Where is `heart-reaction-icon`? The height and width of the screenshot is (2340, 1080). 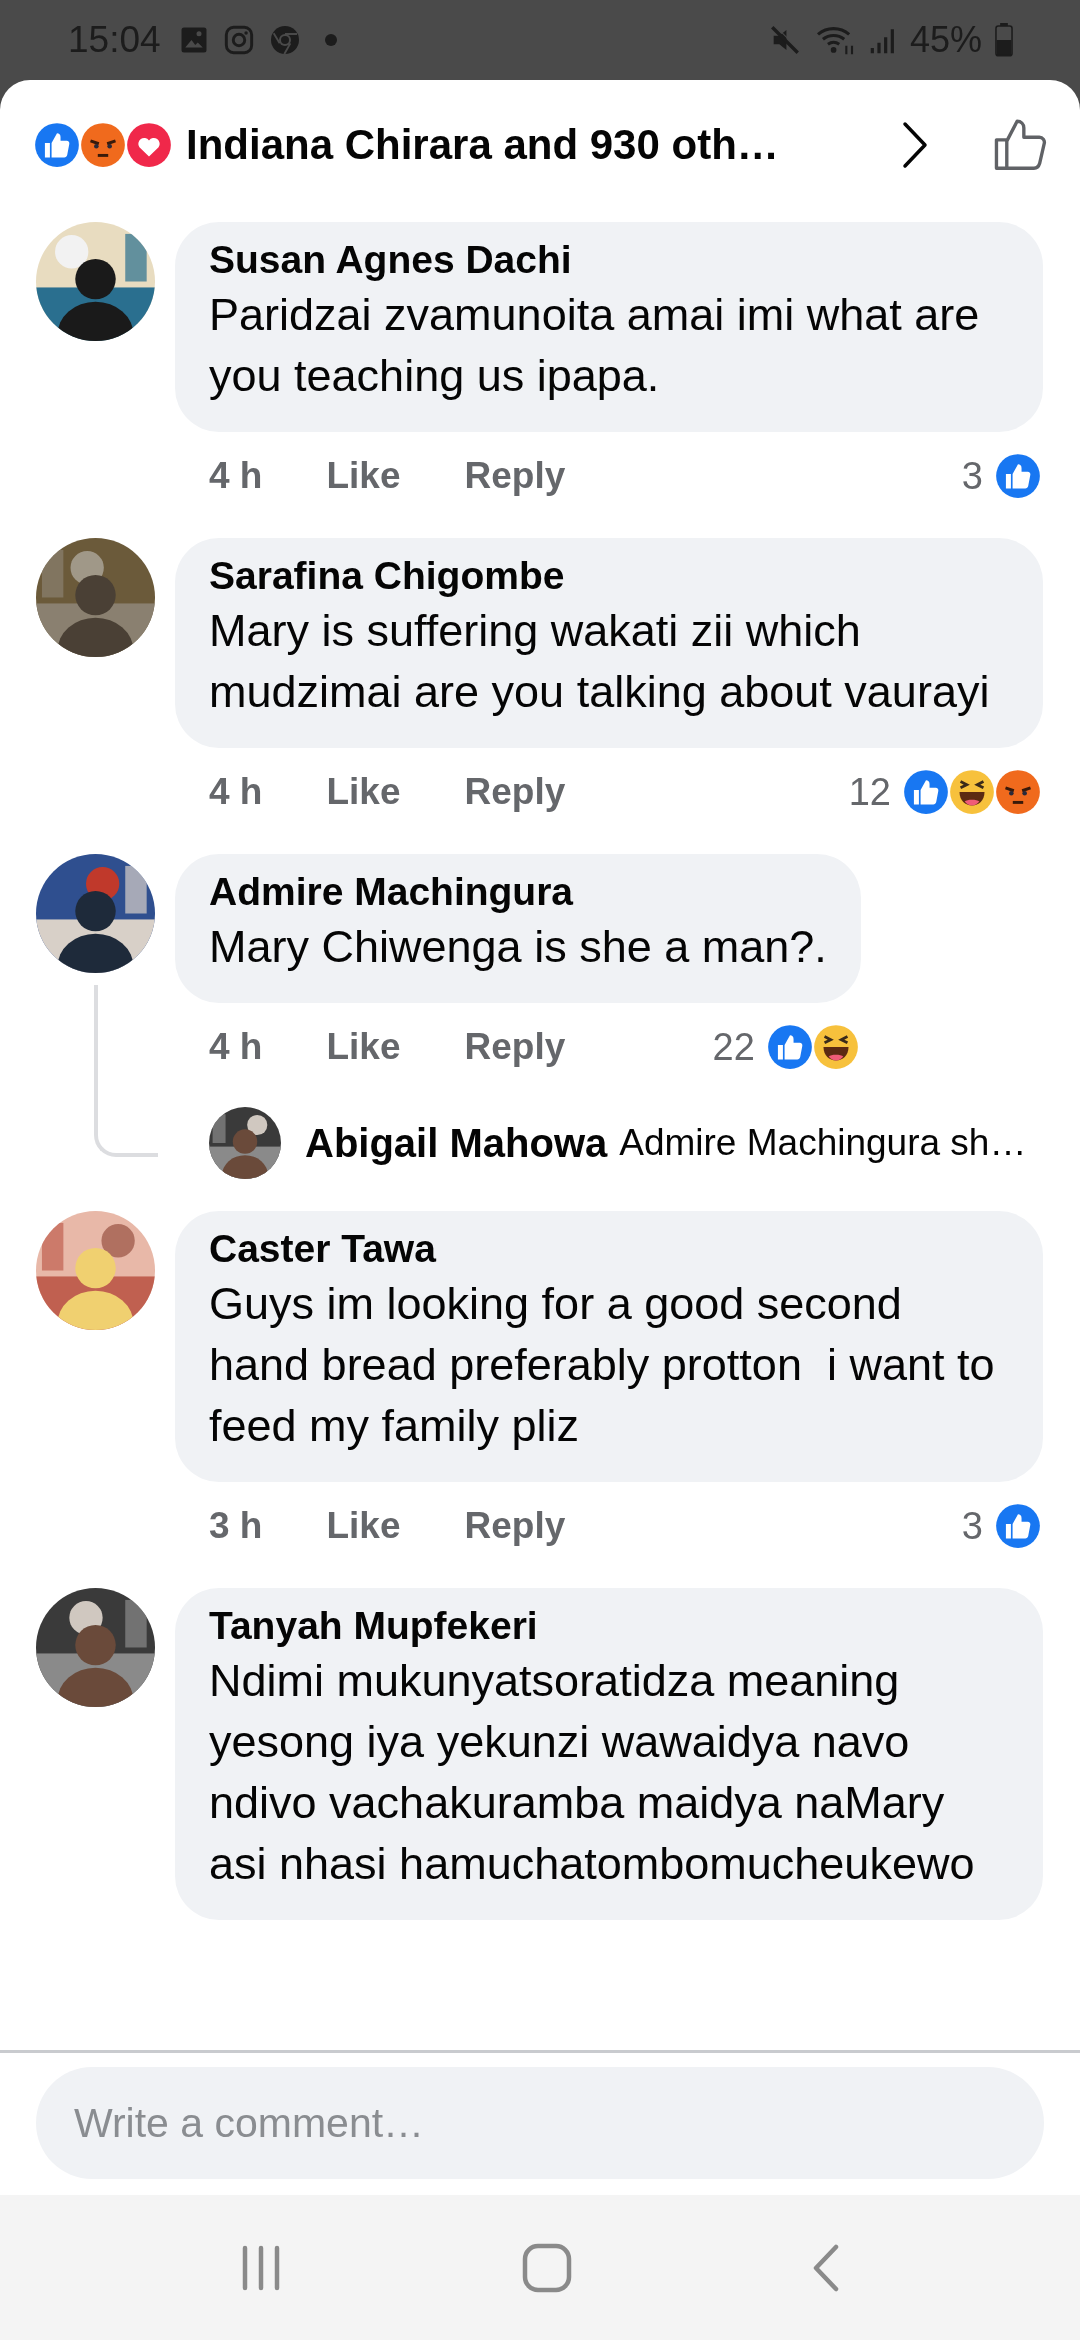
heart-reaction-icon is located at coordinates (149, 145).